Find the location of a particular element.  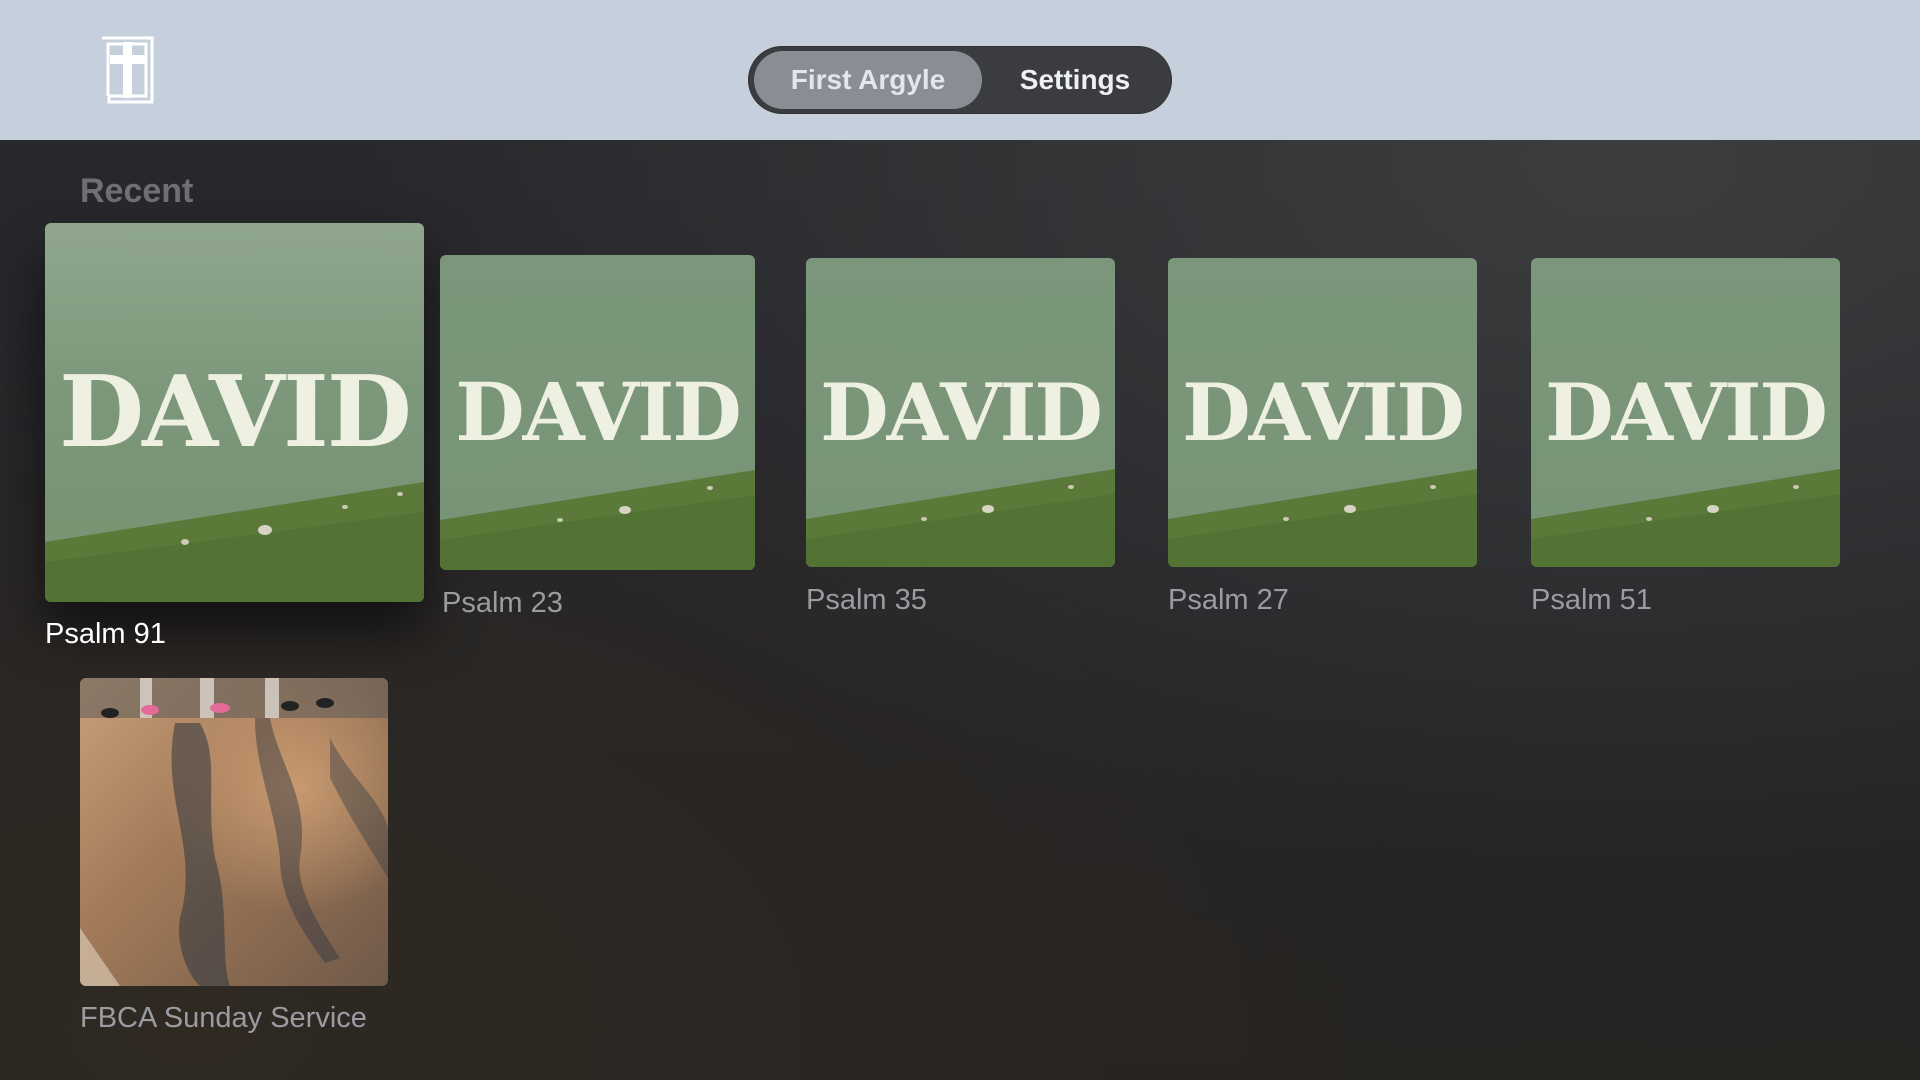

section-title-recent: Recent is located at coordinates (137, 191).